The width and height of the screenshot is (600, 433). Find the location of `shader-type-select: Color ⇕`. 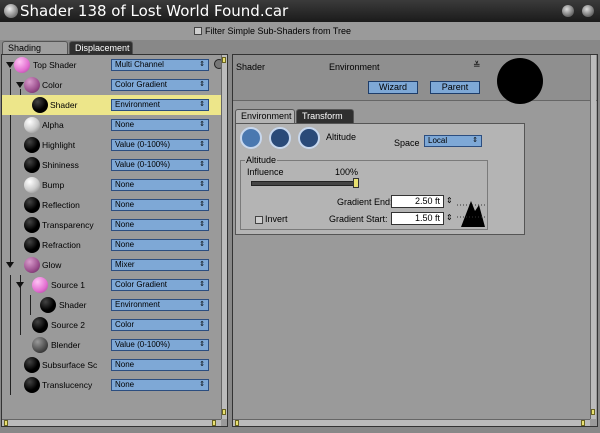

shader-type-select: Color ⇕ is located at coordinates (160, 325).